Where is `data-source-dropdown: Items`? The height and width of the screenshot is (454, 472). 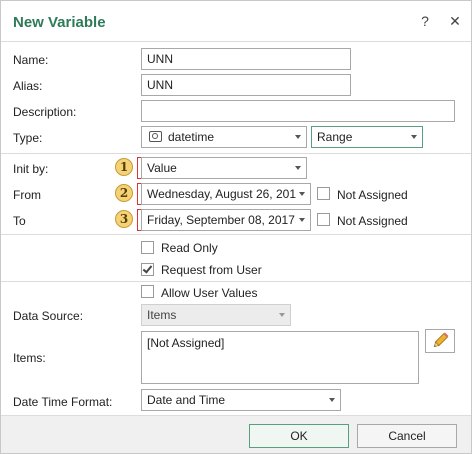 data-source-dropdown: Items is located at coordinates (216, 315).